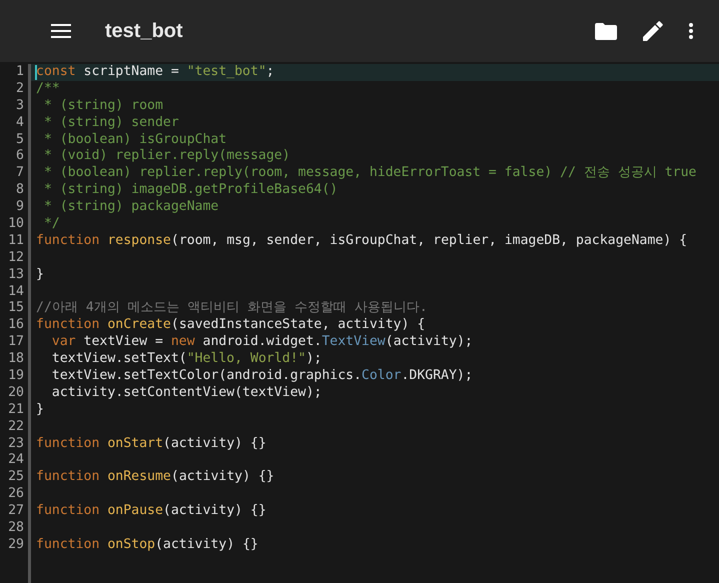 The width and height of the screenshot is (719, 583). Describe the element at coordinates (48, 88) in the screenshot. I see `code-line: /**` at that location.